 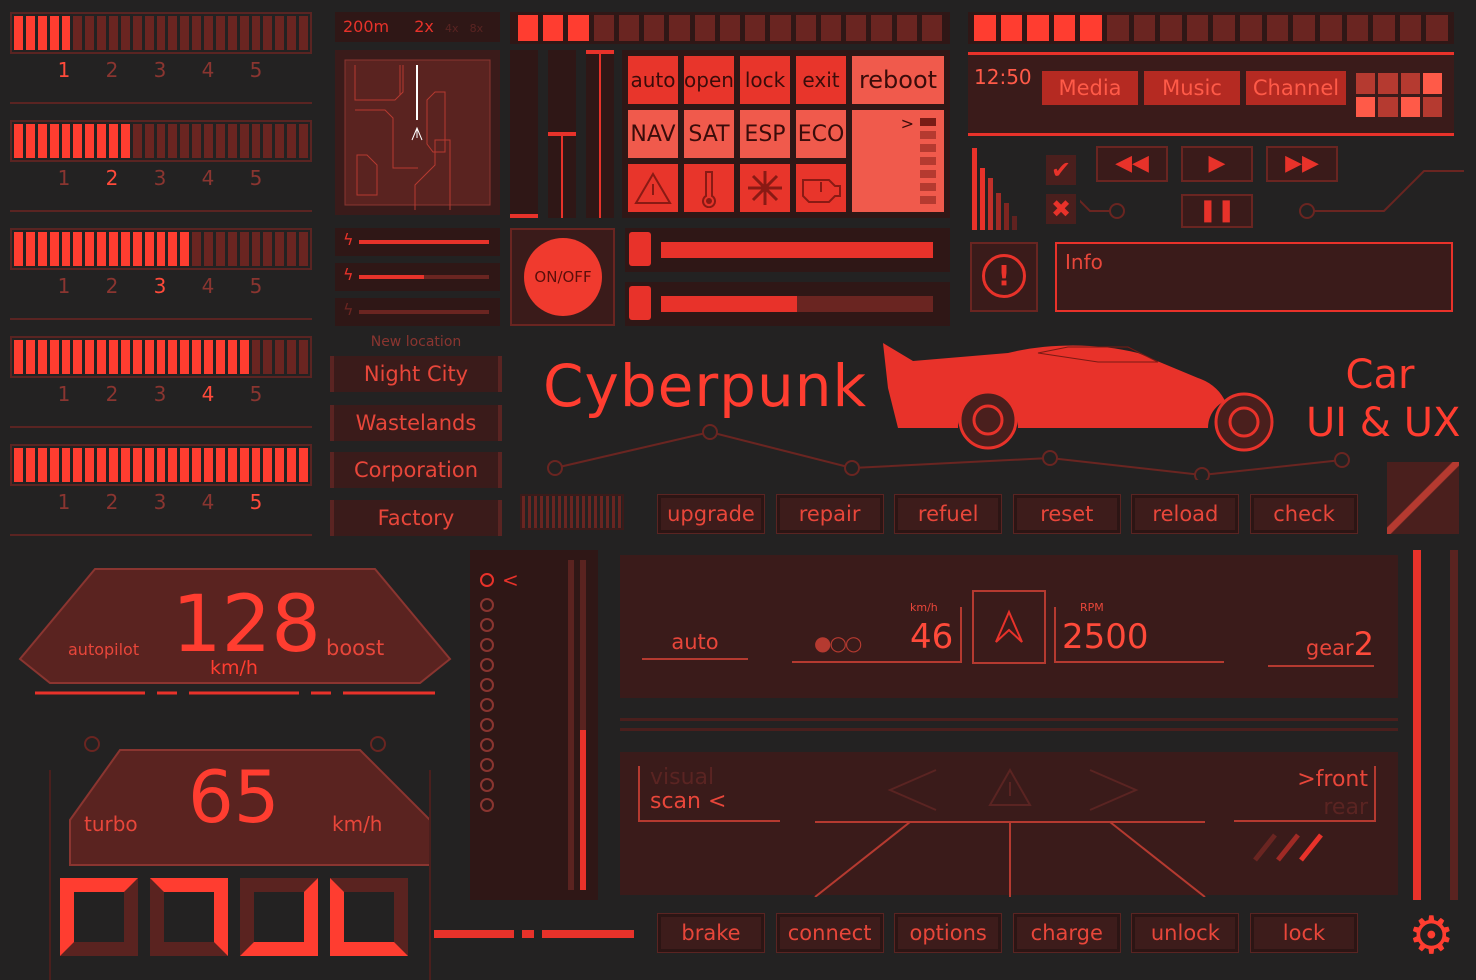 What do you see at coordinates (477, 28) in the screenshot?
I see `zoom-8x: 8x` at bounding box center [477, 28].